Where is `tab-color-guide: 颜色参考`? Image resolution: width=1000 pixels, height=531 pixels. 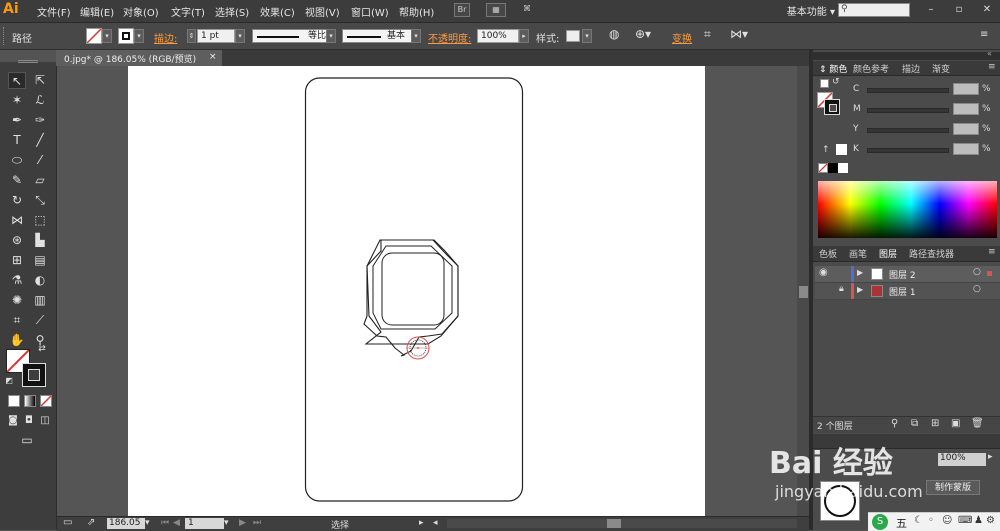
tab-color-guide: 颜色参考 is located at coordinates (871, 68).